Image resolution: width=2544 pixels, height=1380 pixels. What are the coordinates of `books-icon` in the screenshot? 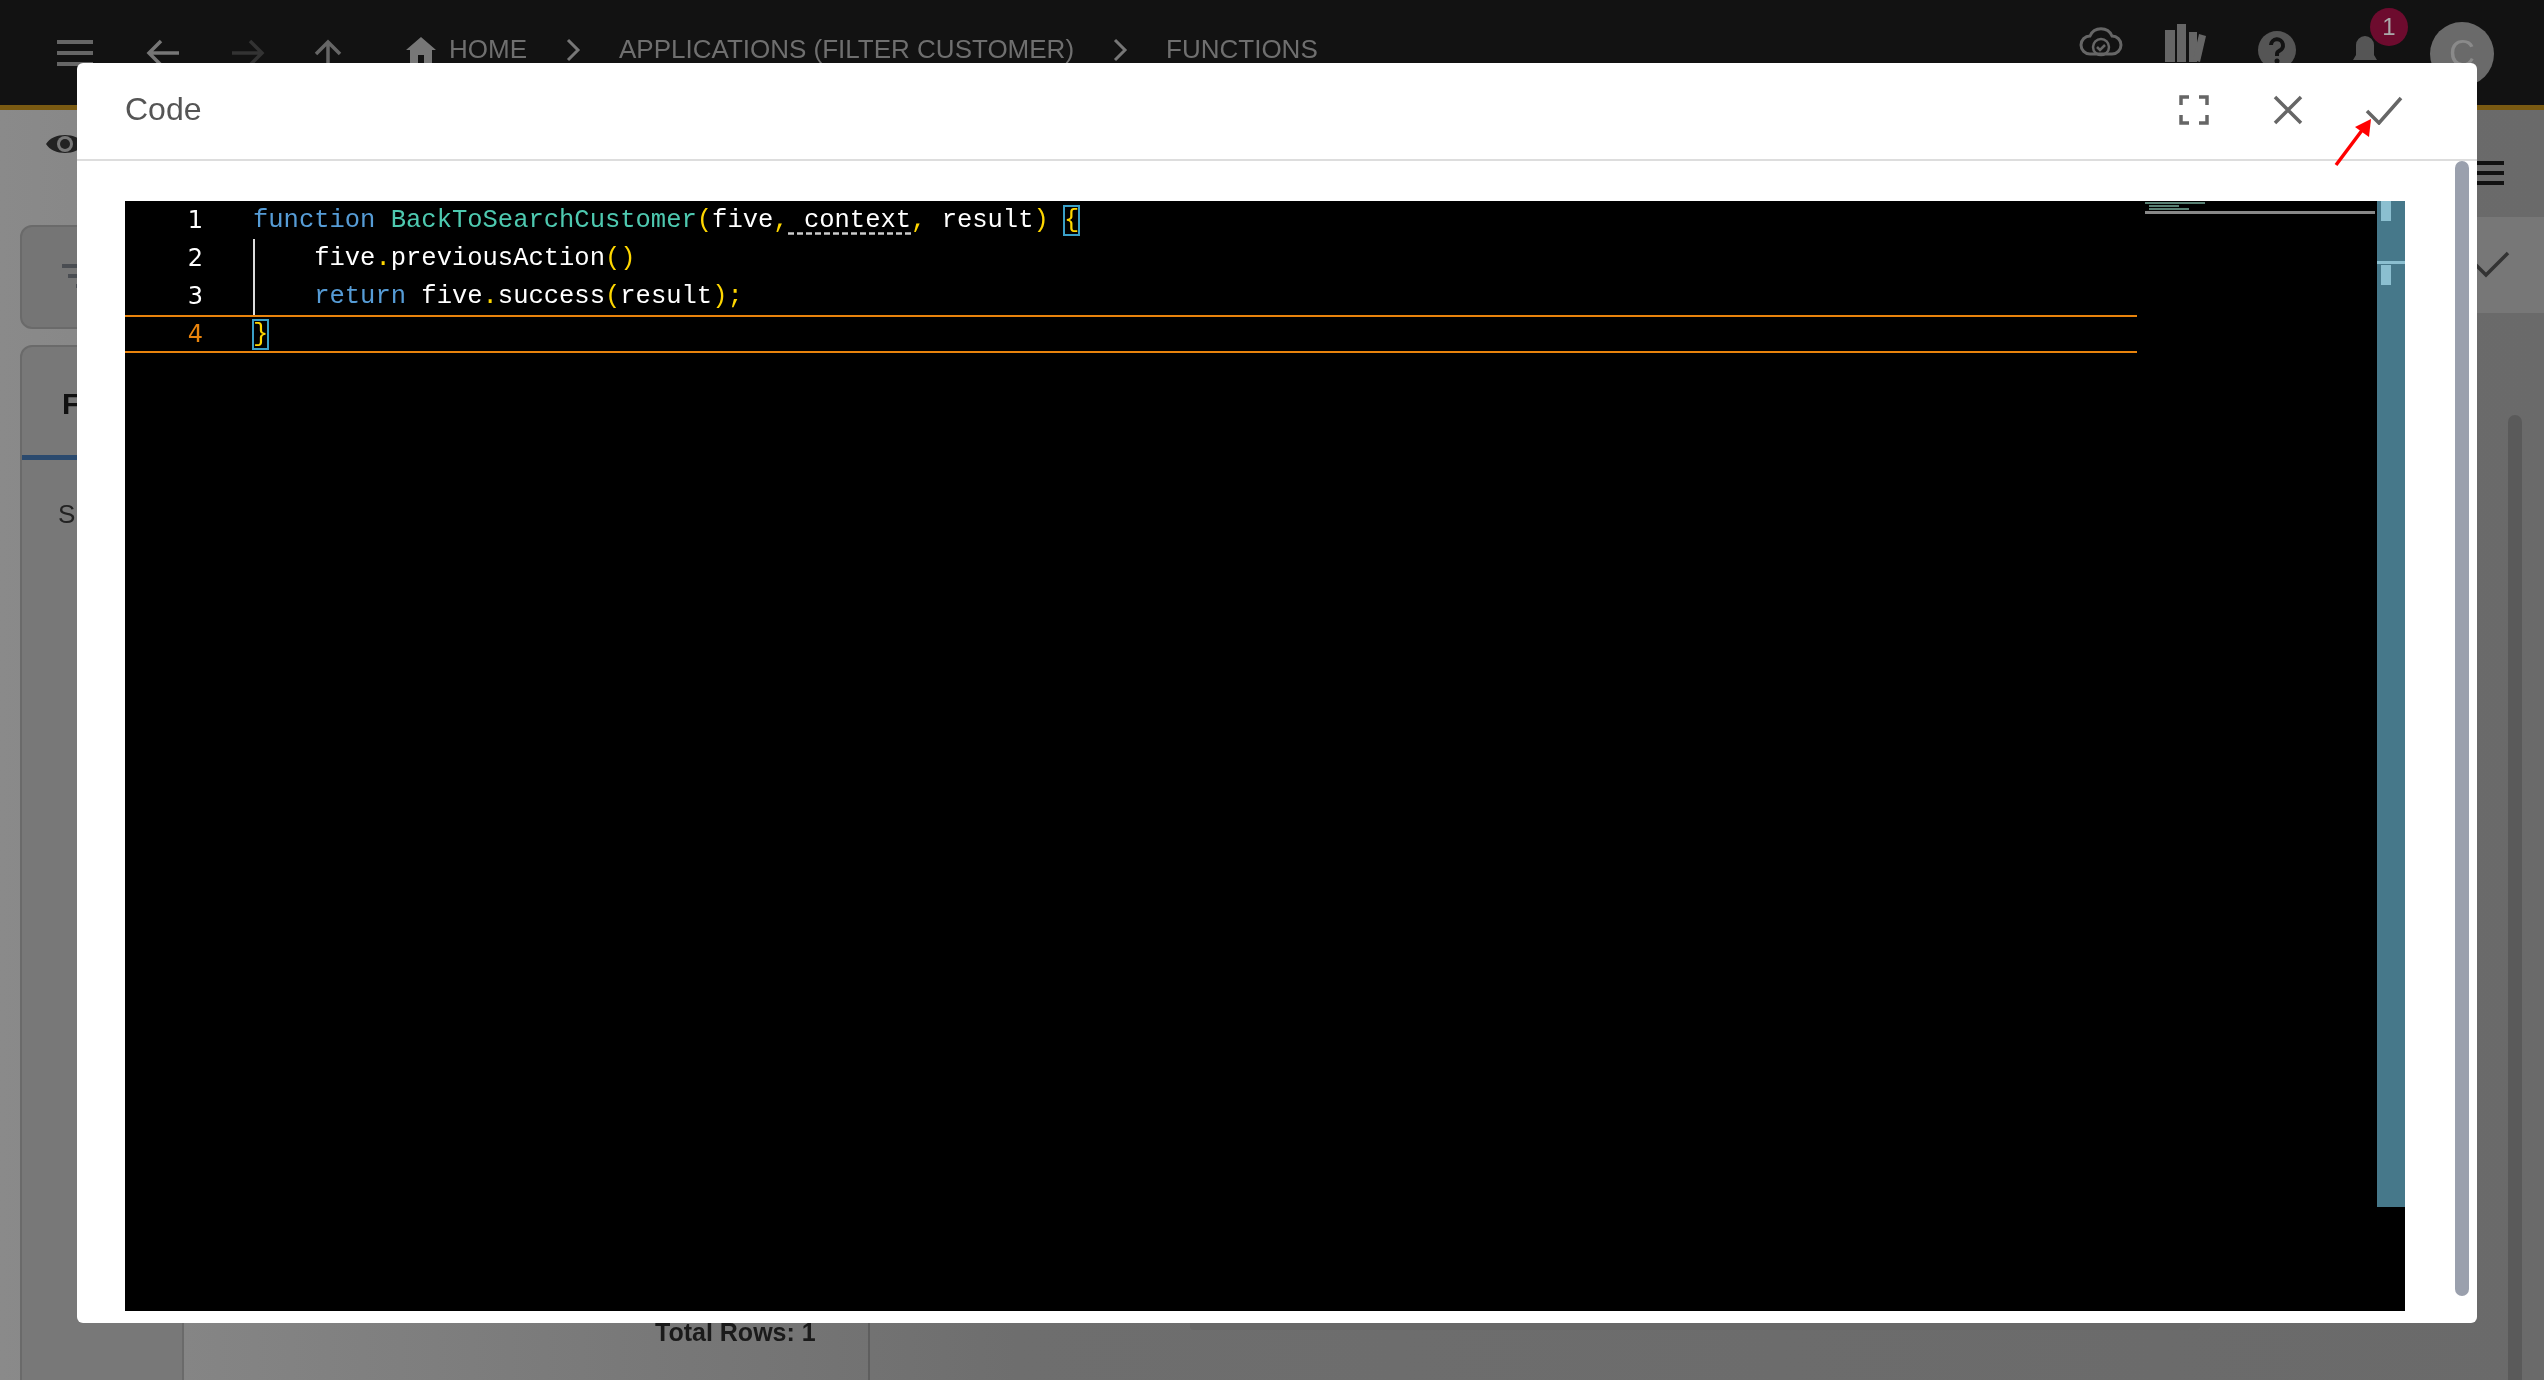 It's located at (2186, 42).